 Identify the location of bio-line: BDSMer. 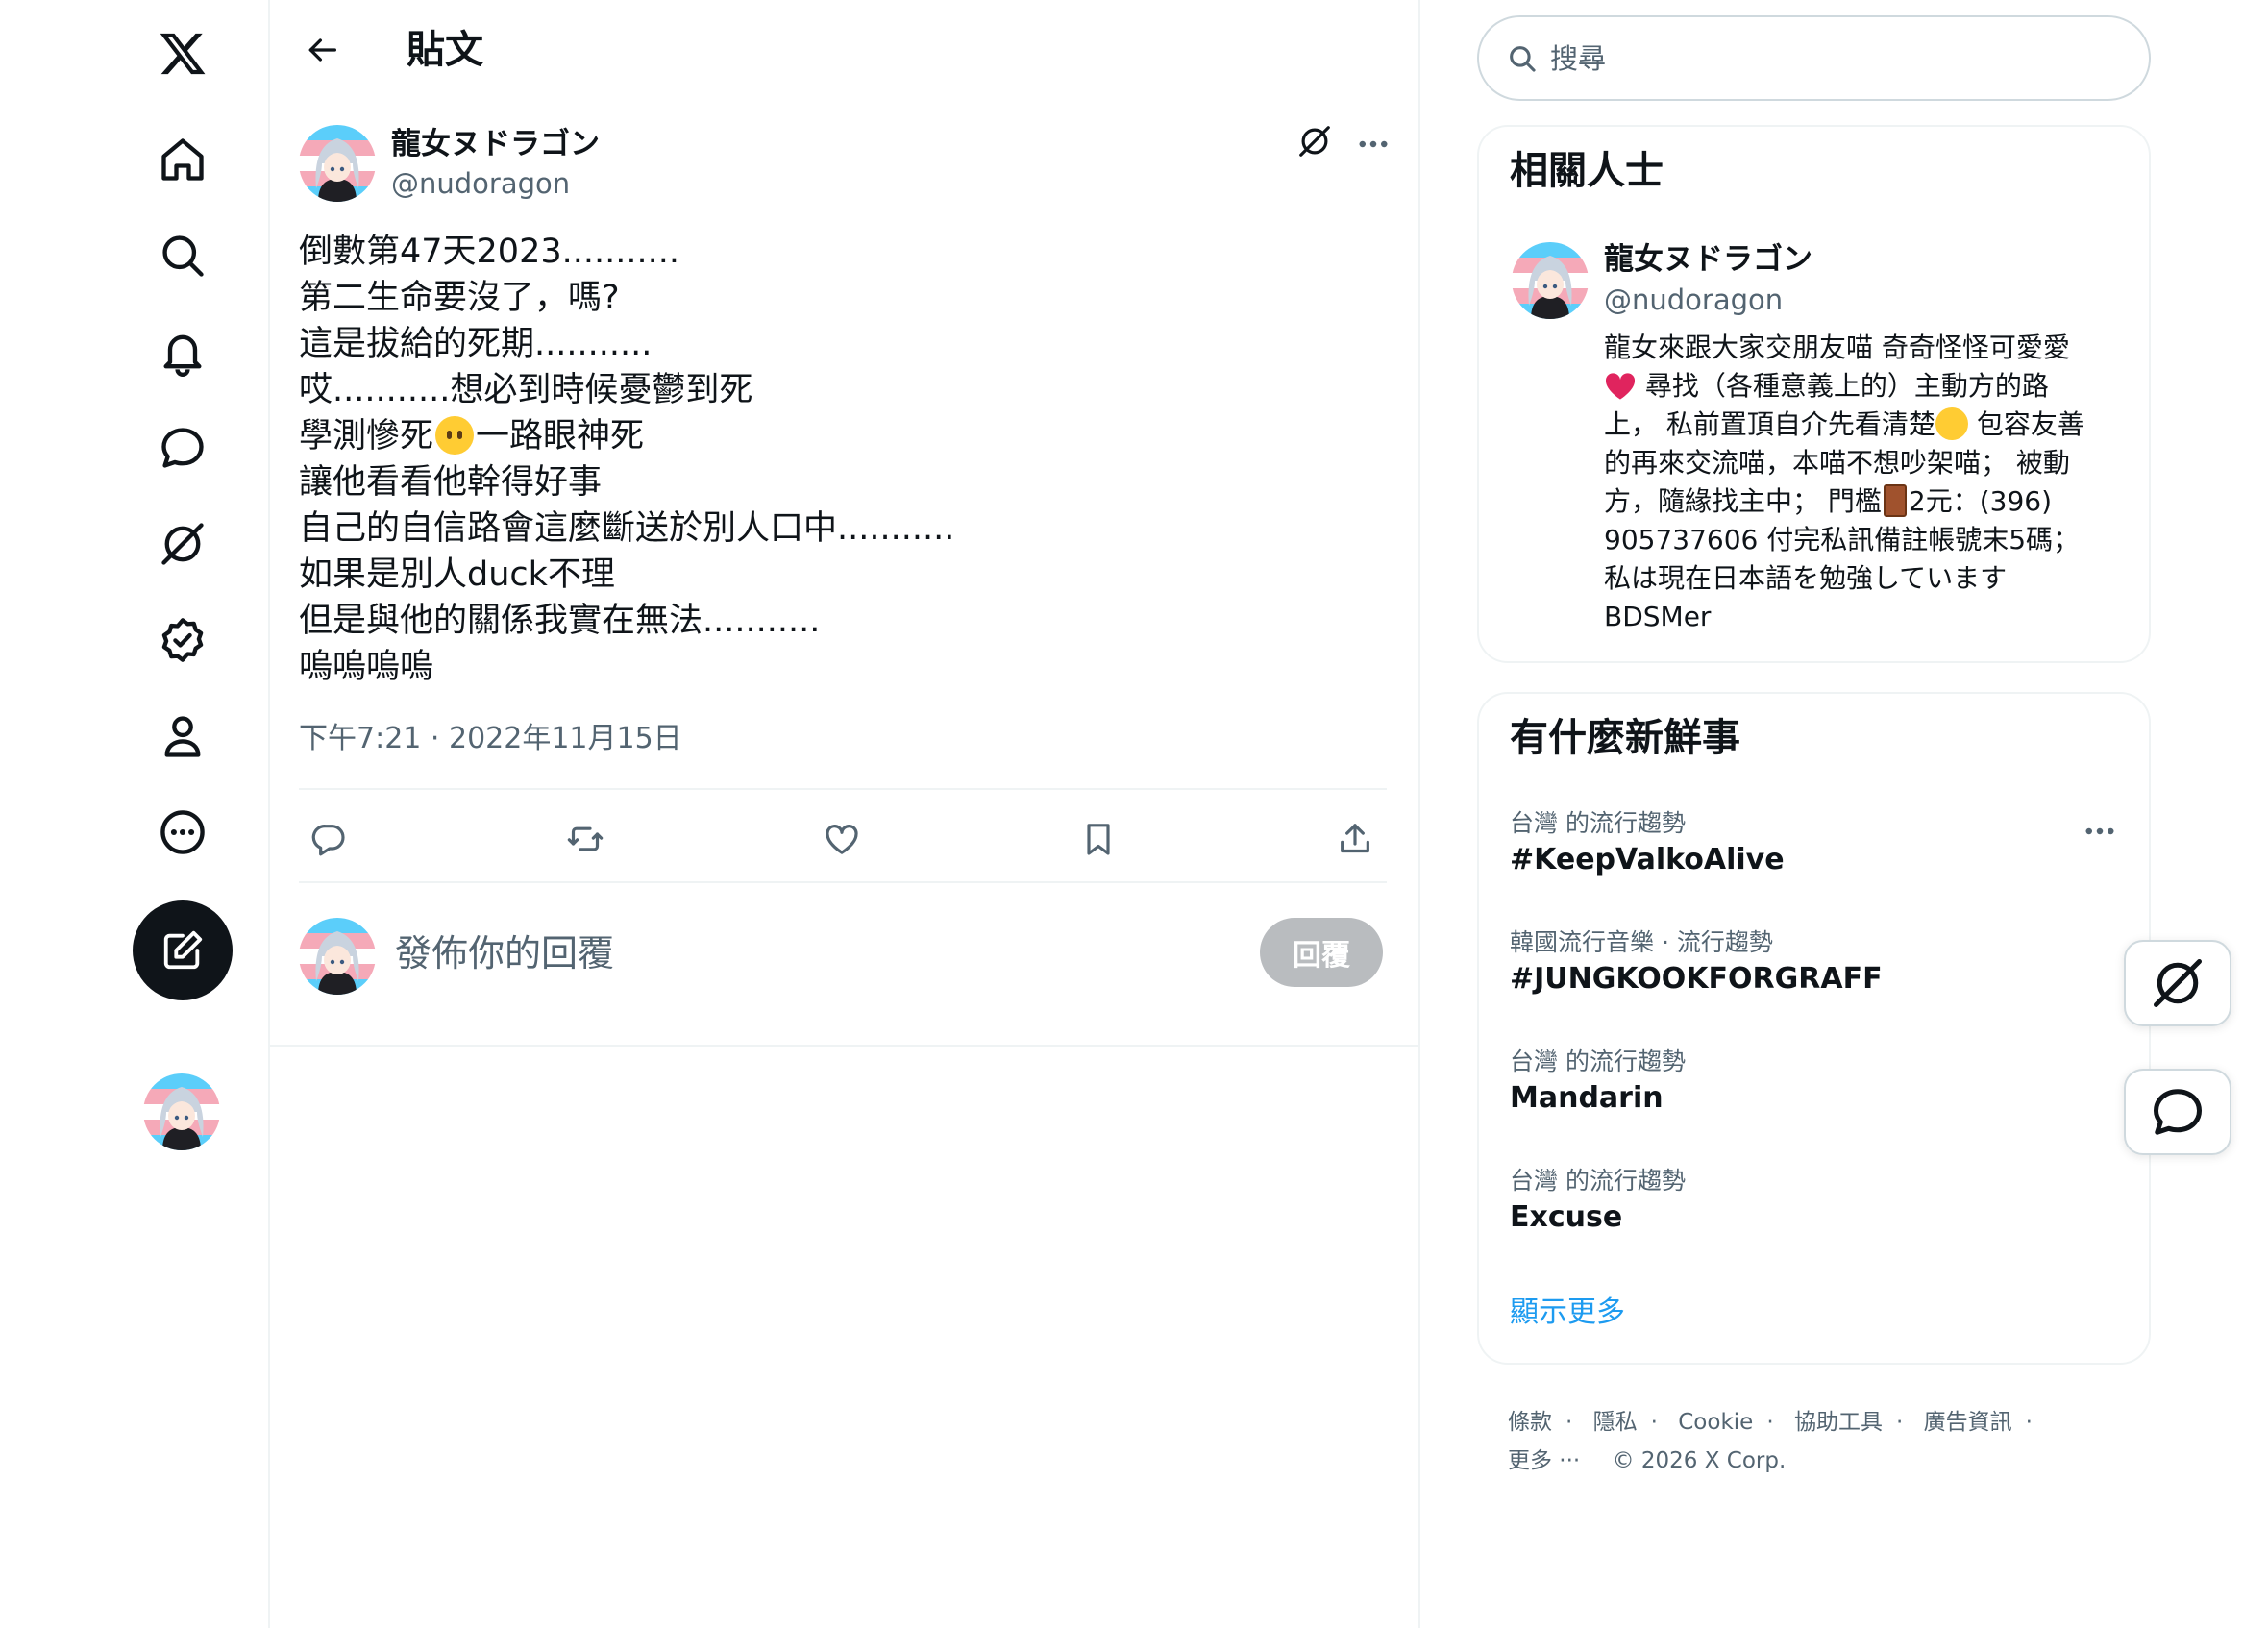
(1658, 616).